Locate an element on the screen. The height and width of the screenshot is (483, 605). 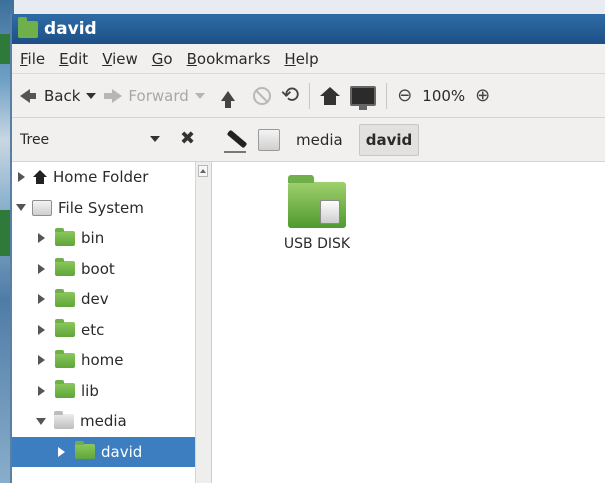
drive-icon is located at coordinates (269, 139).